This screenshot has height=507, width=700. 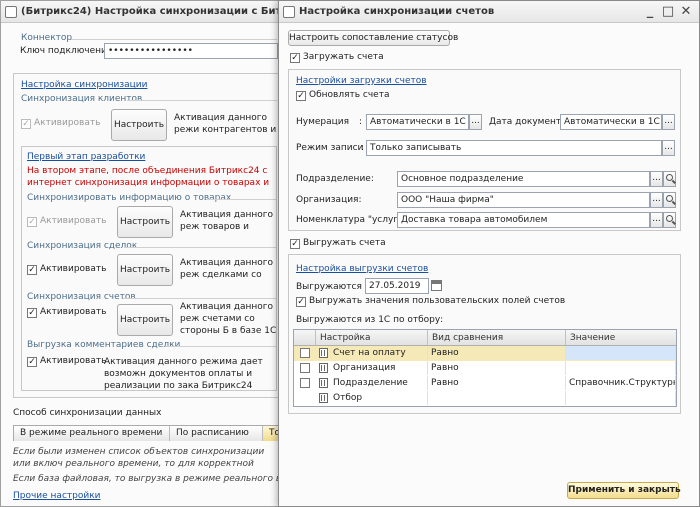 What do you see at coordinates (32, 313) in the screenshot?
I see `invoices-activate-checkbox: ✓` at bounding box center [32, 313].